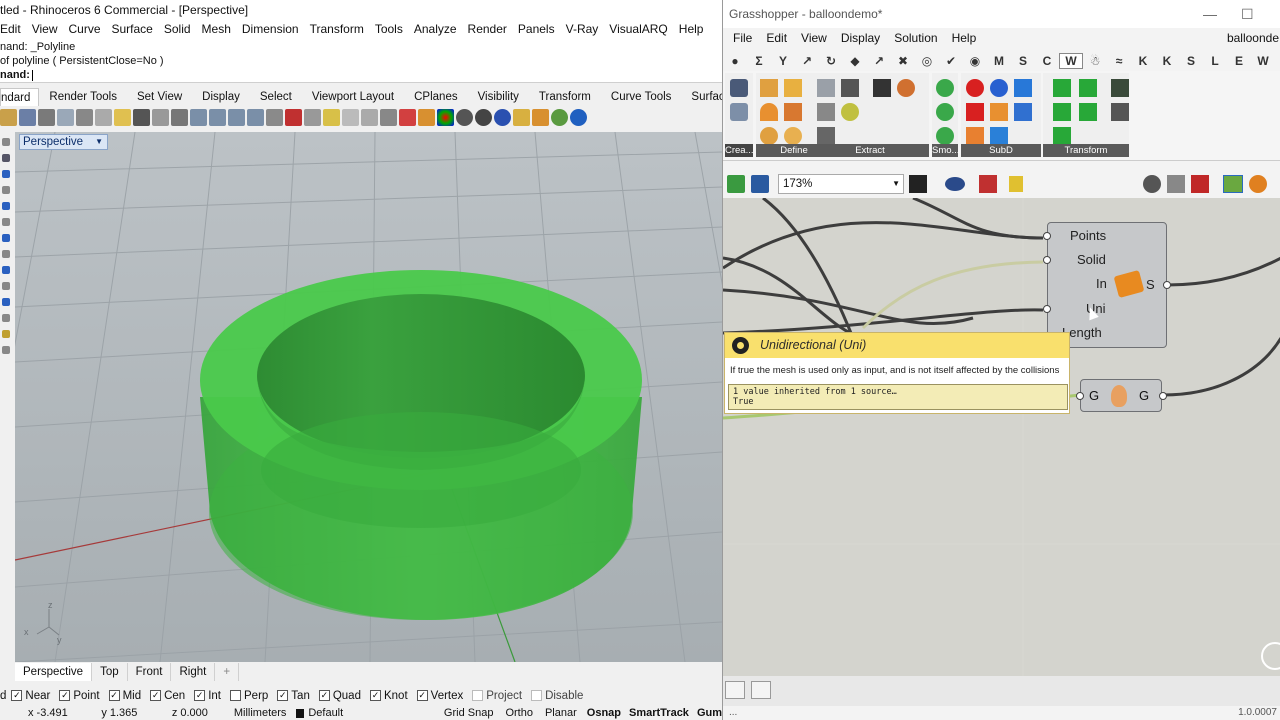 The height and width of the screenshot is (720, 1280). What do you see at coordinates (141, 117) in the screenshot?
I see `undo-icon` at bounding box center [141, 117].